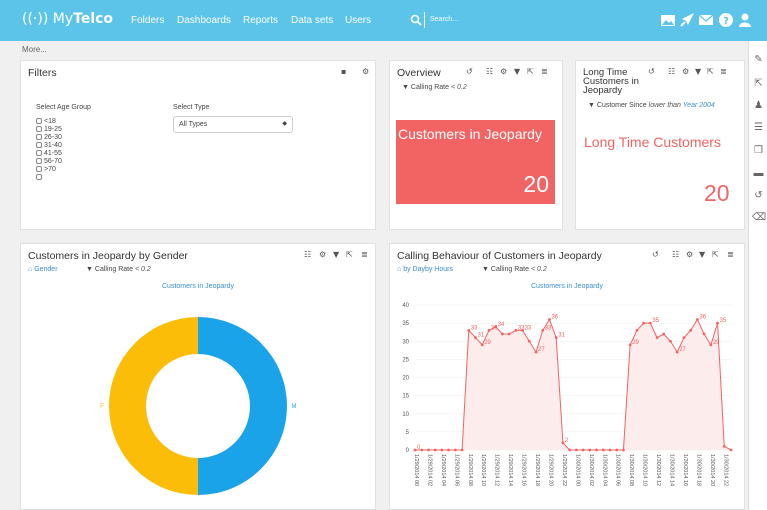 Image resolution: width=767 pixels, height=510 pixels. I want to click on type-select-value: All Types, so click(193, 124).